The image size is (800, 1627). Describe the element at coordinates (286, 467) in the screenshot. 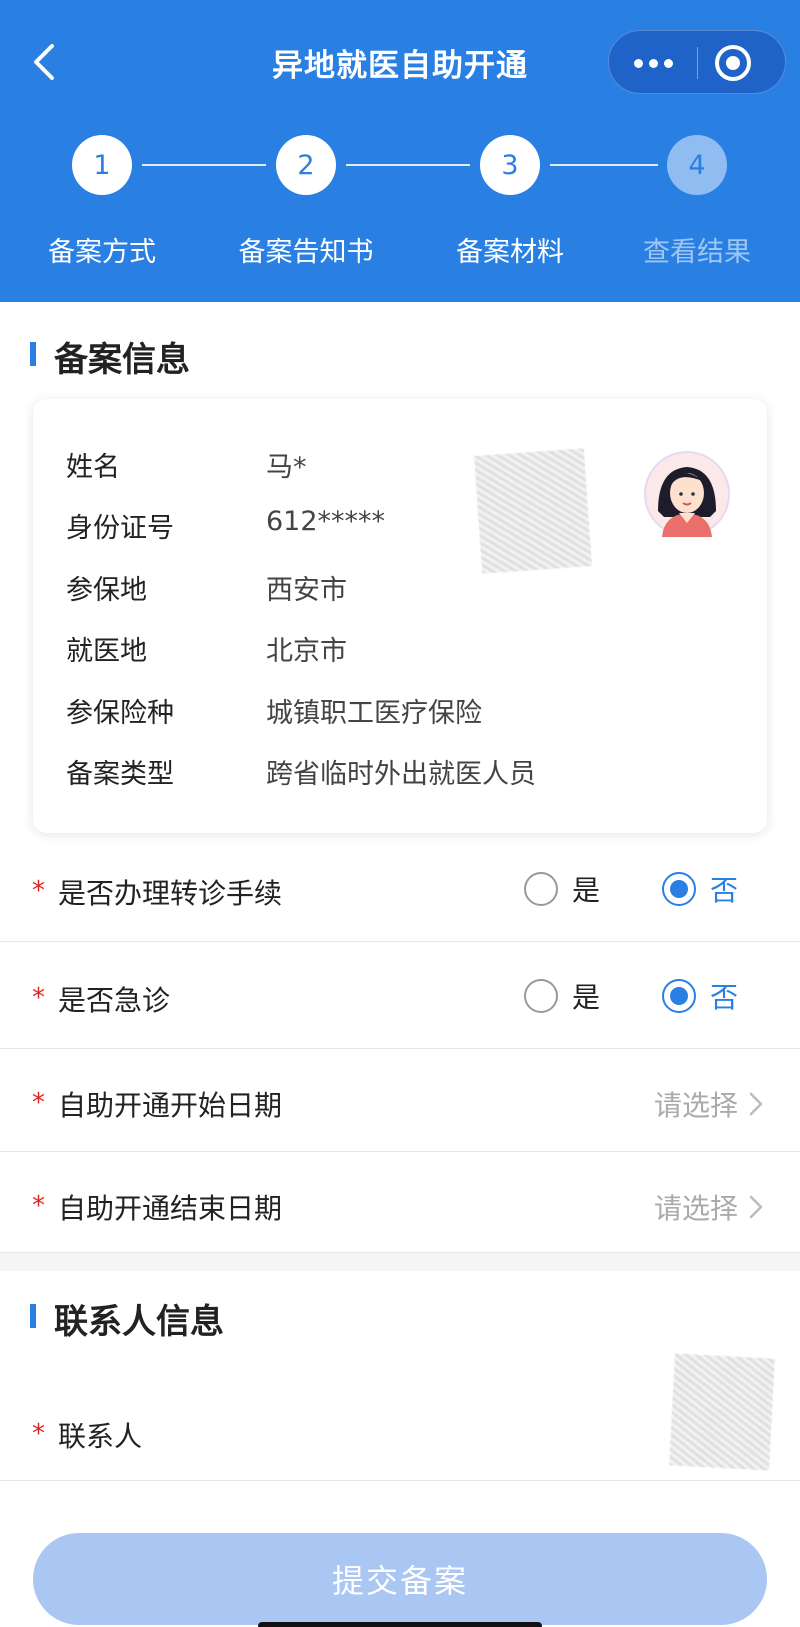

I see `name-value: 马*` at that location.